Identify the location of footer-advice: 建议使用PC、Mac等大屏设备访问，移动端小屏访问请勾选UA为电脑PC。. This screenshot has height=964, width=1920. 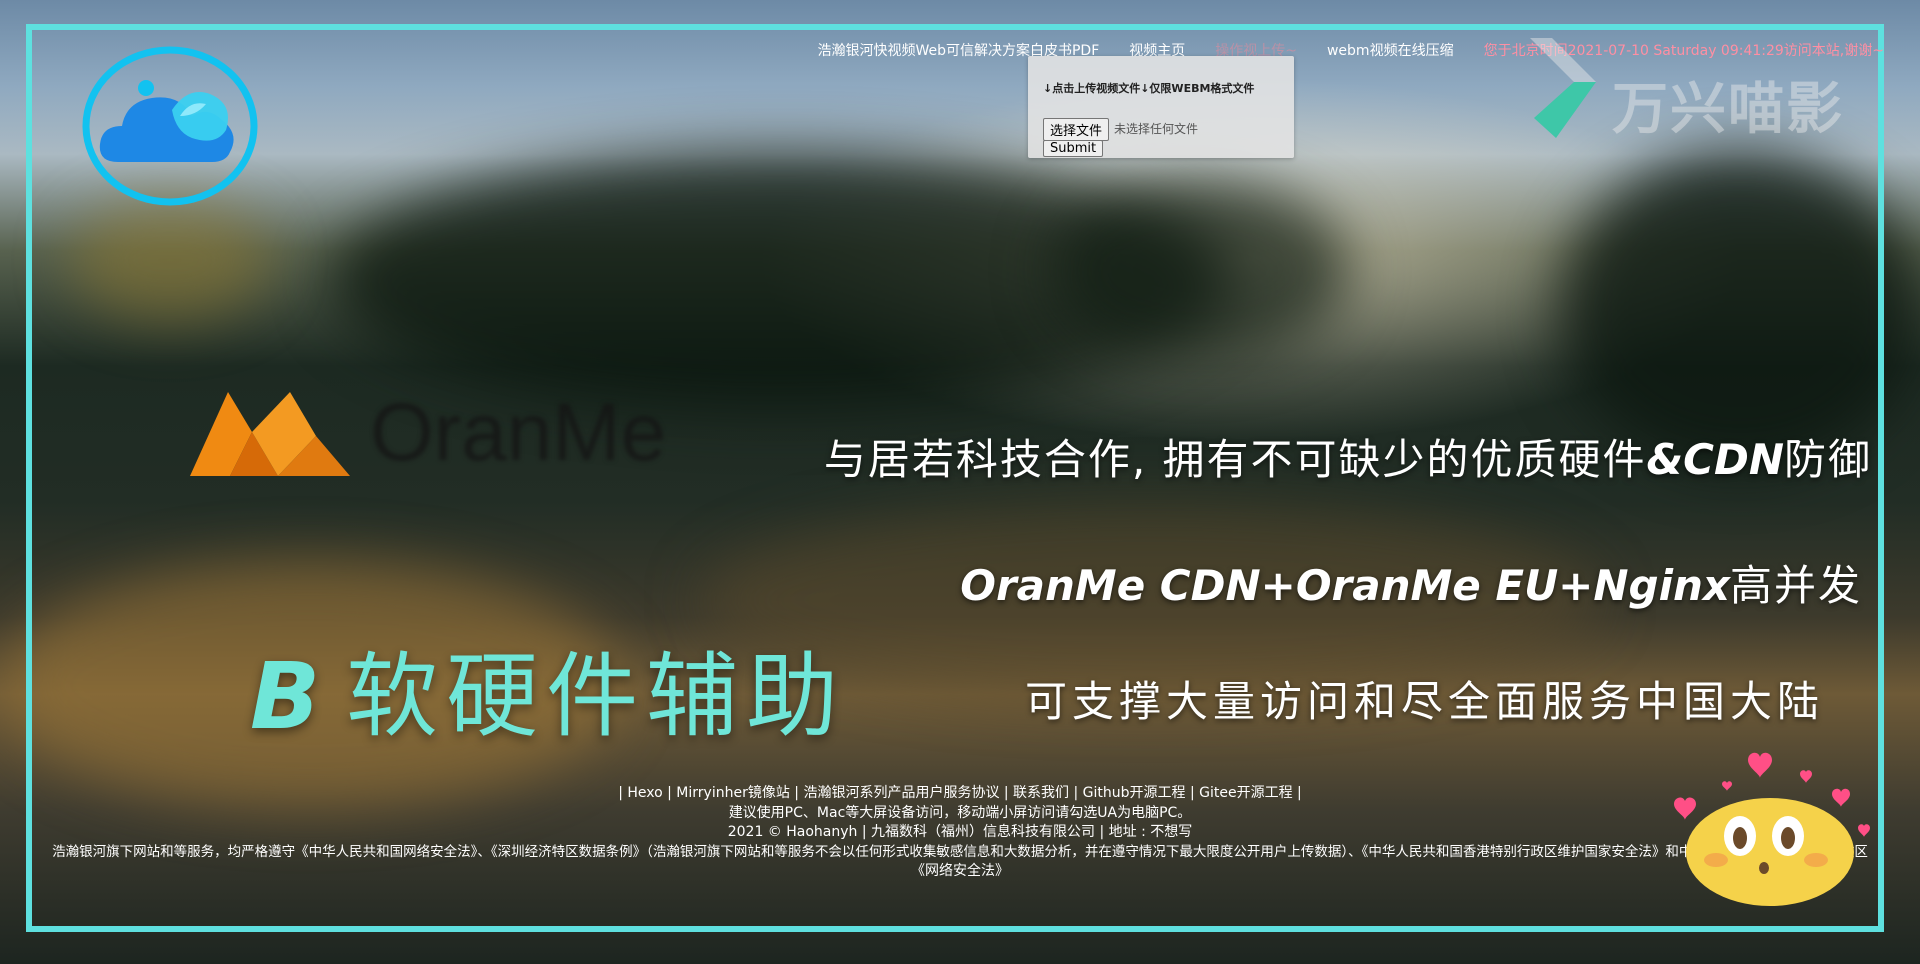
(960, 812).